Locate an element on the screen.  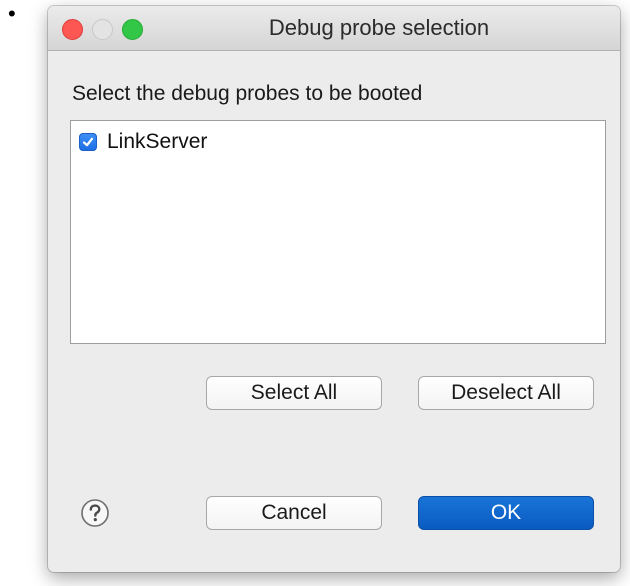
cancel-button: Cancel is located at coordinates (294, 513).